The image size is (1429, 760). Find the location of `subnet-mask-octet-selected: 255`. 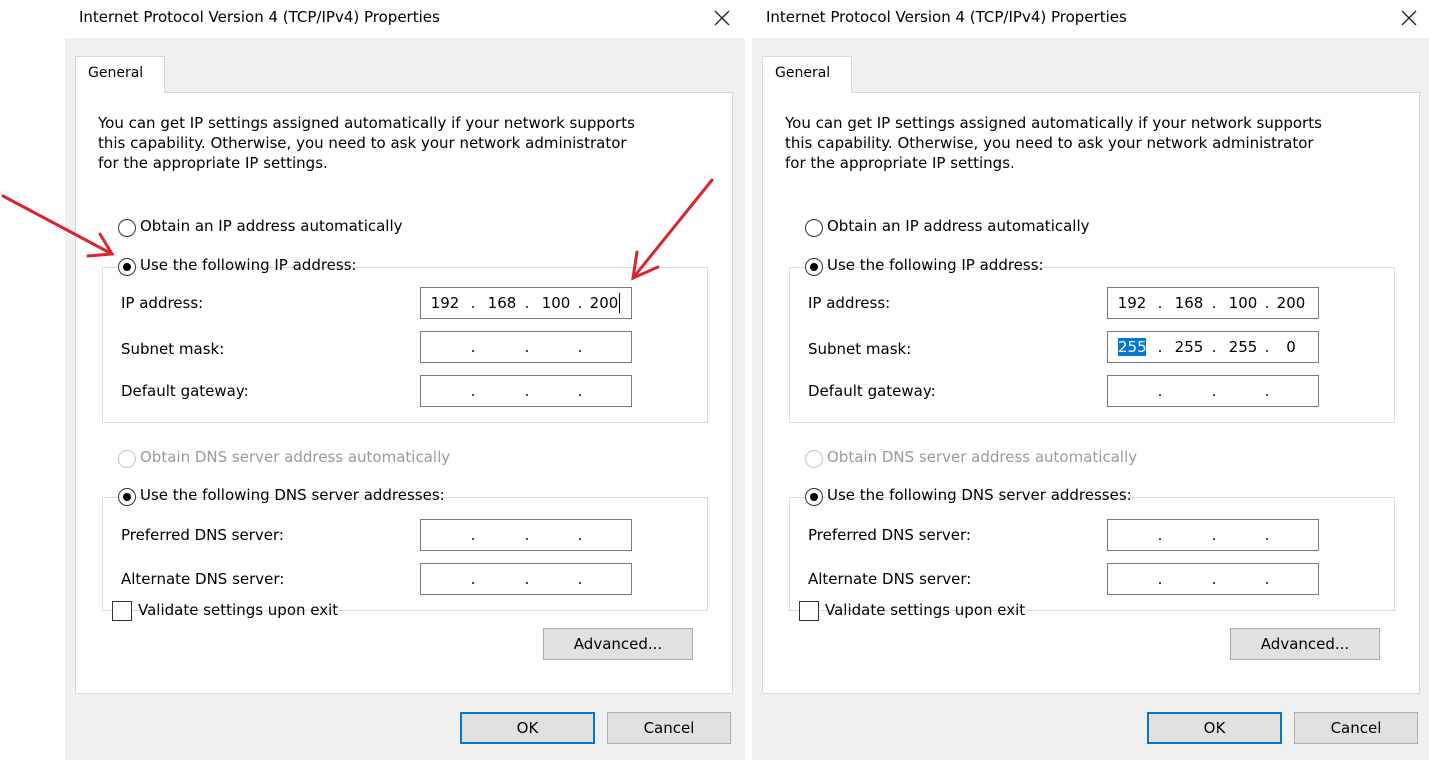

subnet-mask-octet-selected: 255 is located at coordinates (1132, 347).